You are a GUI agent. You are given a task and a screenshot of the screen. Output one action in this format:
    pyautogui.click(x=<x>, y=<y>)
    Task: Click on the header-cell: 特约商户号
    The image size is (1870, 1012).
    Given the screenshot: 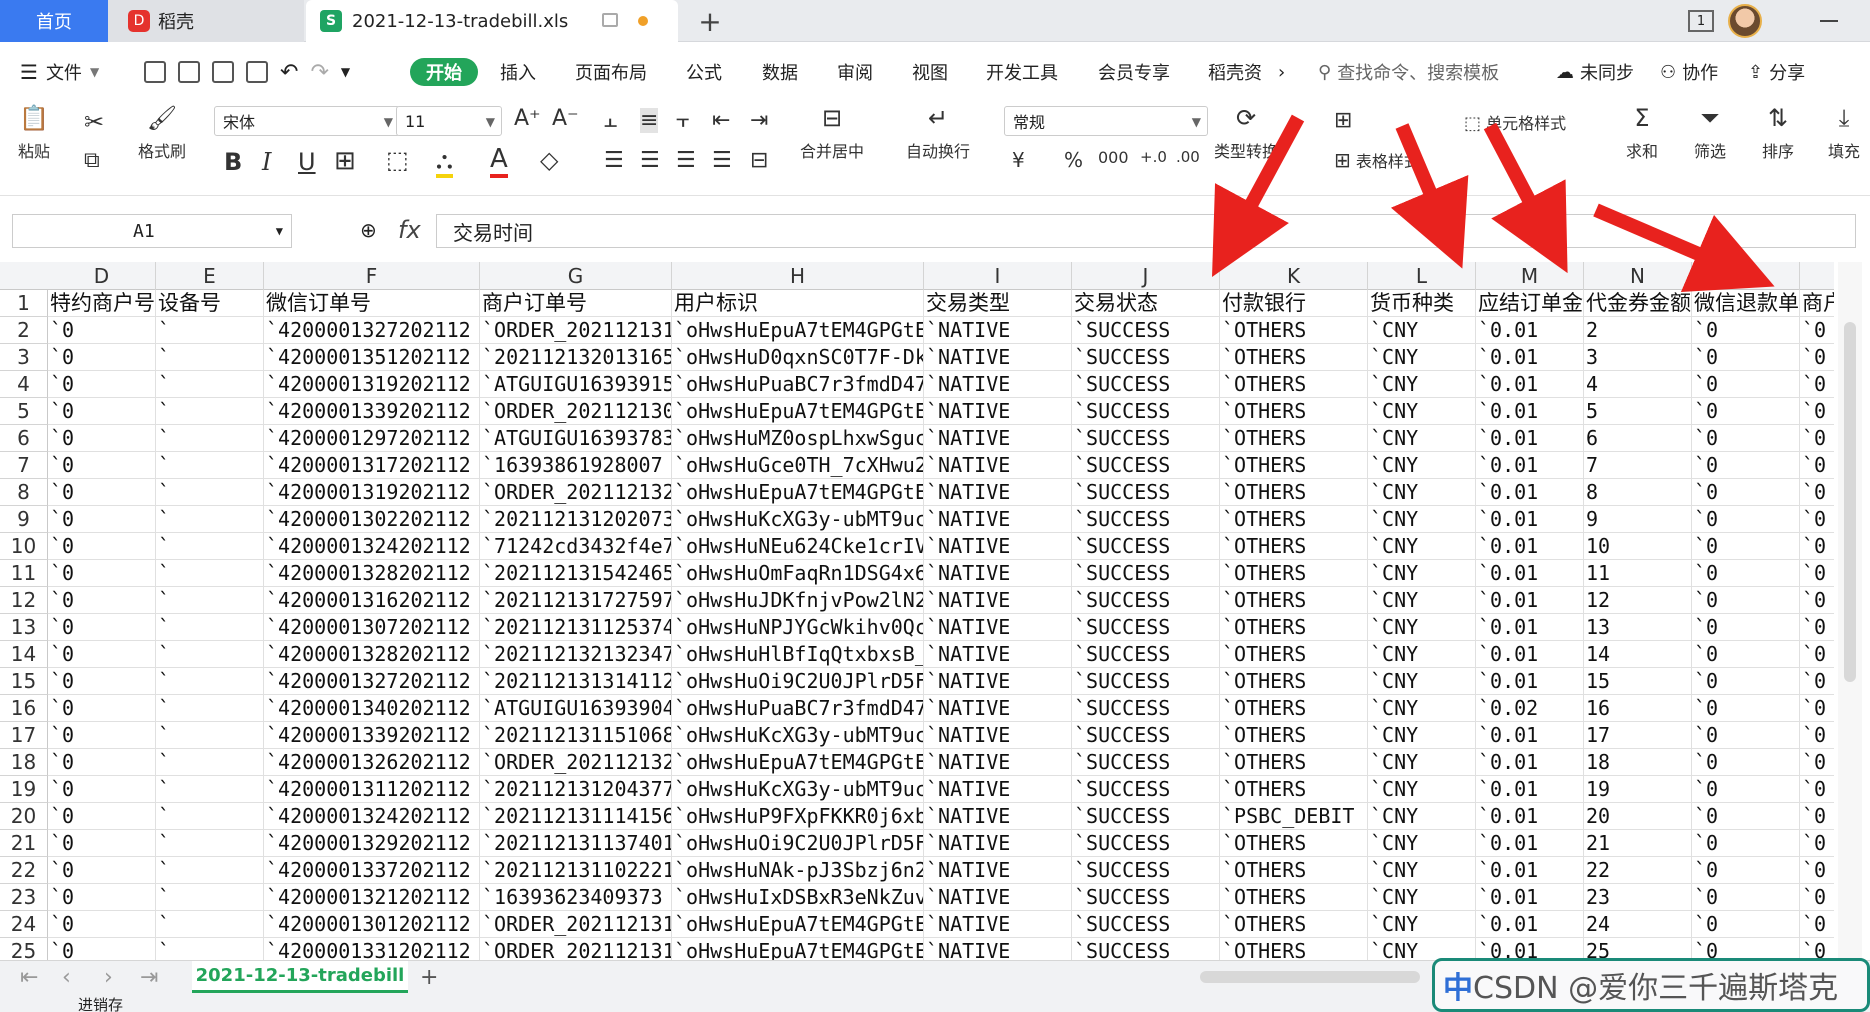 What is the action you would take?
    pyautogui.click(x=102, y=303)
    